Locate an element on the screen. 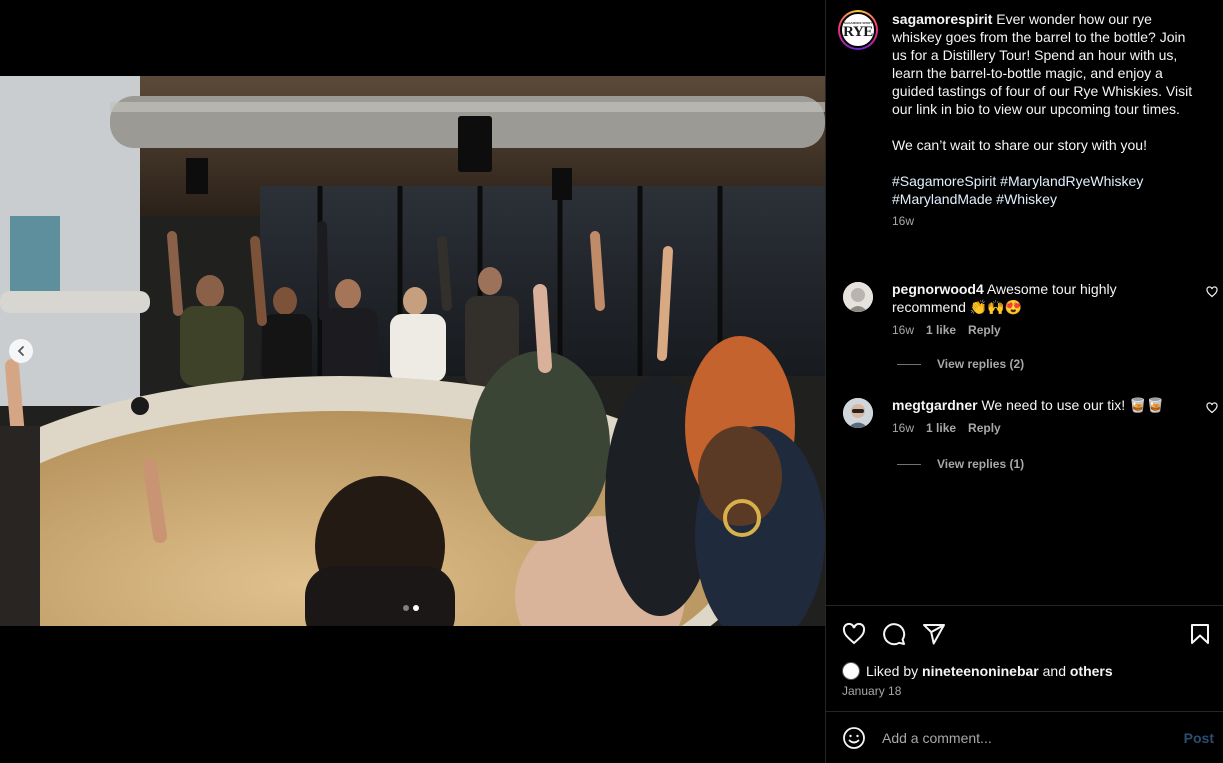 This screenshot has height=763, width=1223. comment-text: We need to use our tix! 🥃🥃 is located at coordinates (1072, 405).